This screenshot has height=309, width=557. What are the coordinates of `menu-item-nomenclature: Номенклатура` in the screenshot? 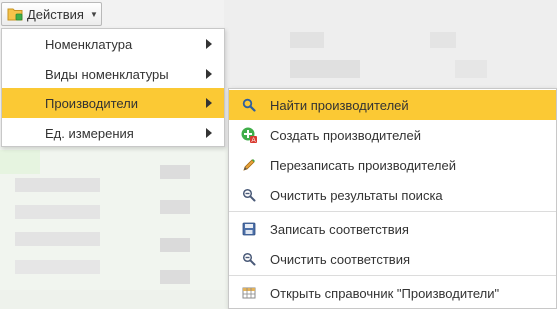 It's located at (113, 44).